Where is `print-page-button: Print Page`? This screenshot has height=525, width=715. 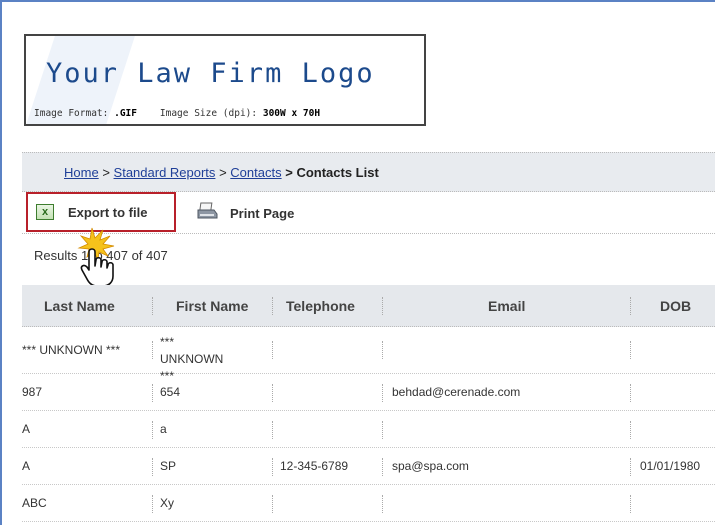
print-page-button: Print Page is located at coordinates (245, 213).